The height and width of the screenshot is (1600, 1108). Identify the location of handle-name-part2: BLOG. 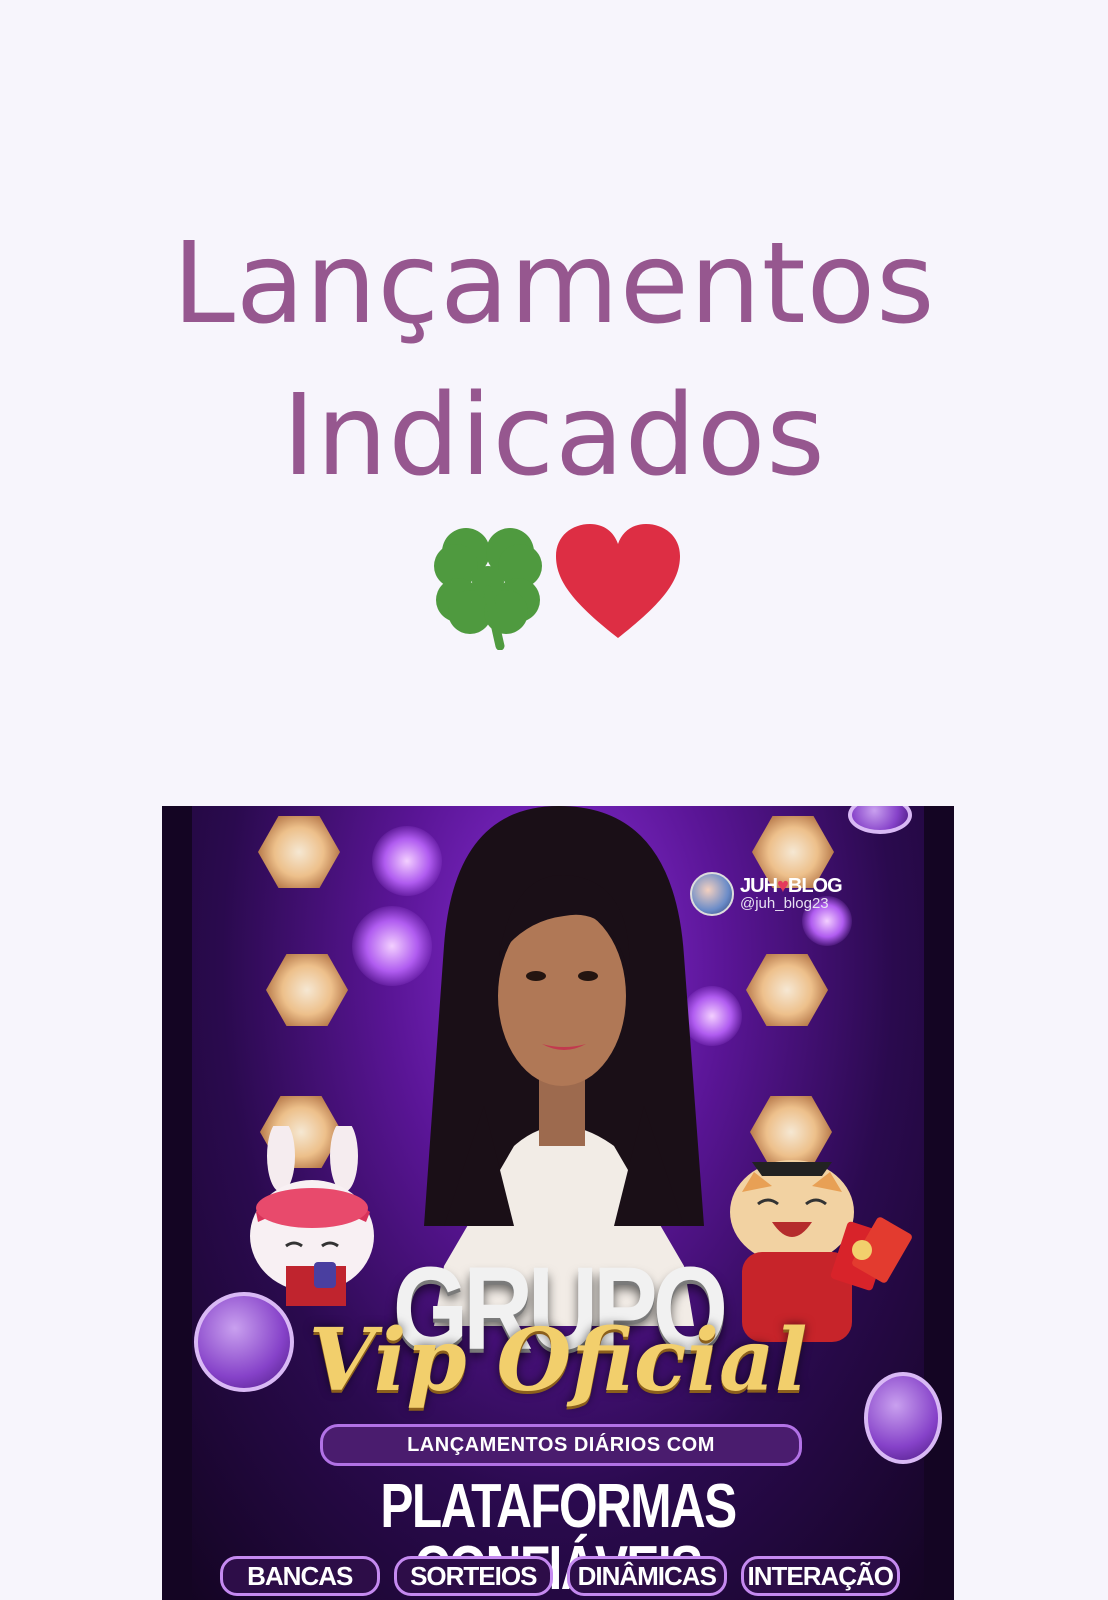
(815, 886).